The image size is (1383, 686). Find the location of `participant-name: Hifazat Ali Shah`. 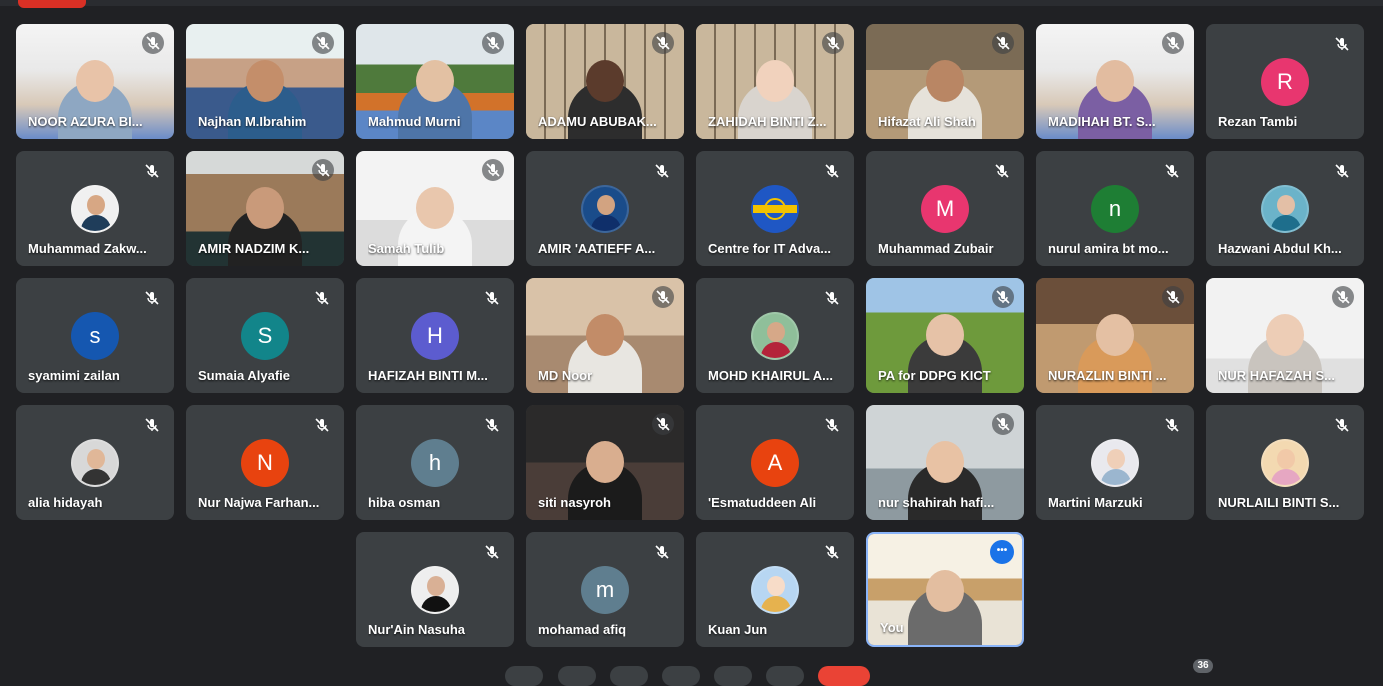

participant-name: Hifazat Ali Shah is located at coordinates (927, 121).